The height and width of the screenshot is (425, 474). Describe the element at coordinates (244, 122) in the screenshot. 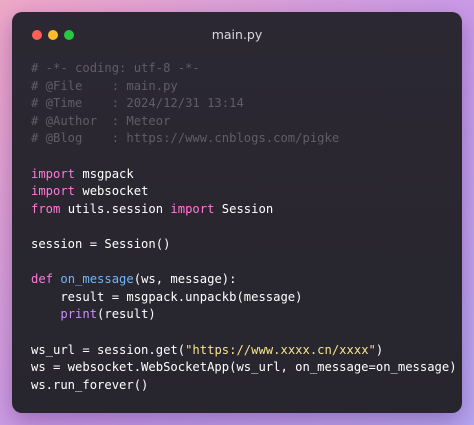

I see `code-line: # @Author : Meteor` at that location.